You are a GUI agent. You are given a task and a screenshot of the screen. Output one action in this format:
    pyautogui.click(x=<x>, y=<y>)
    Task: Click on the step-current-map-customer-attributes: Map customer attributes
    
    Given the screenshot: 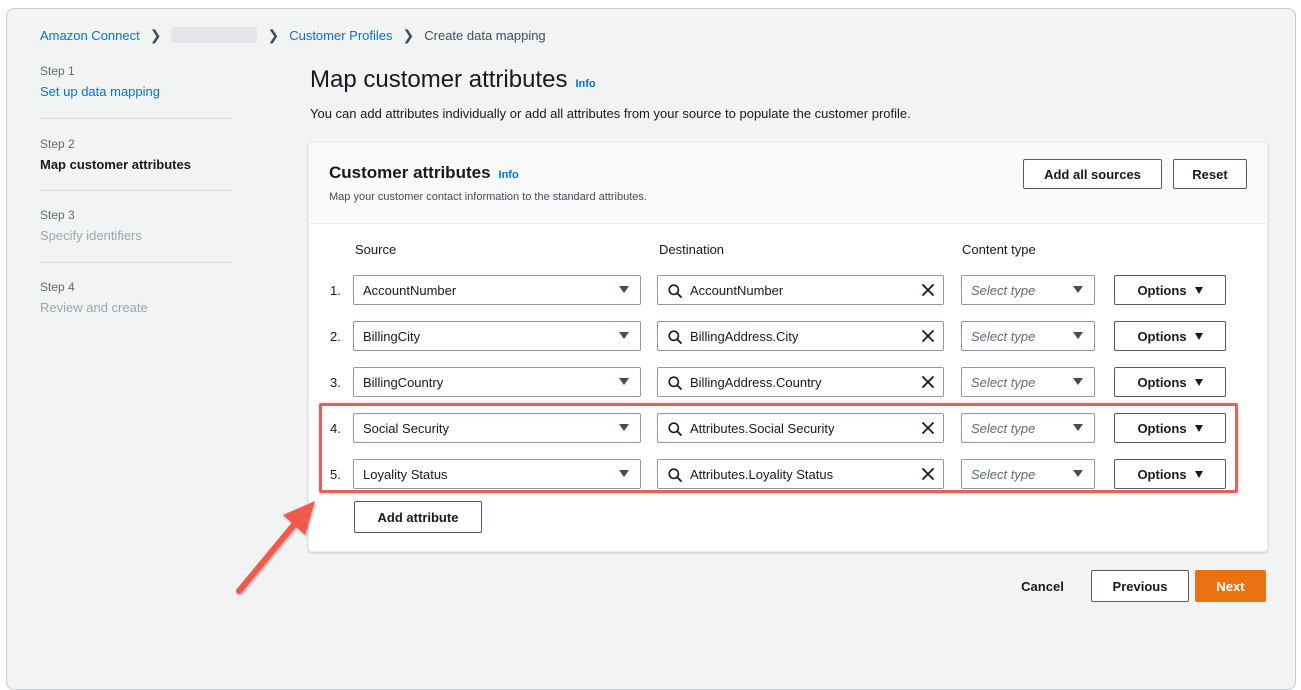 What is the action you would take?
    pyautogui.click(x=115, y=164)
    